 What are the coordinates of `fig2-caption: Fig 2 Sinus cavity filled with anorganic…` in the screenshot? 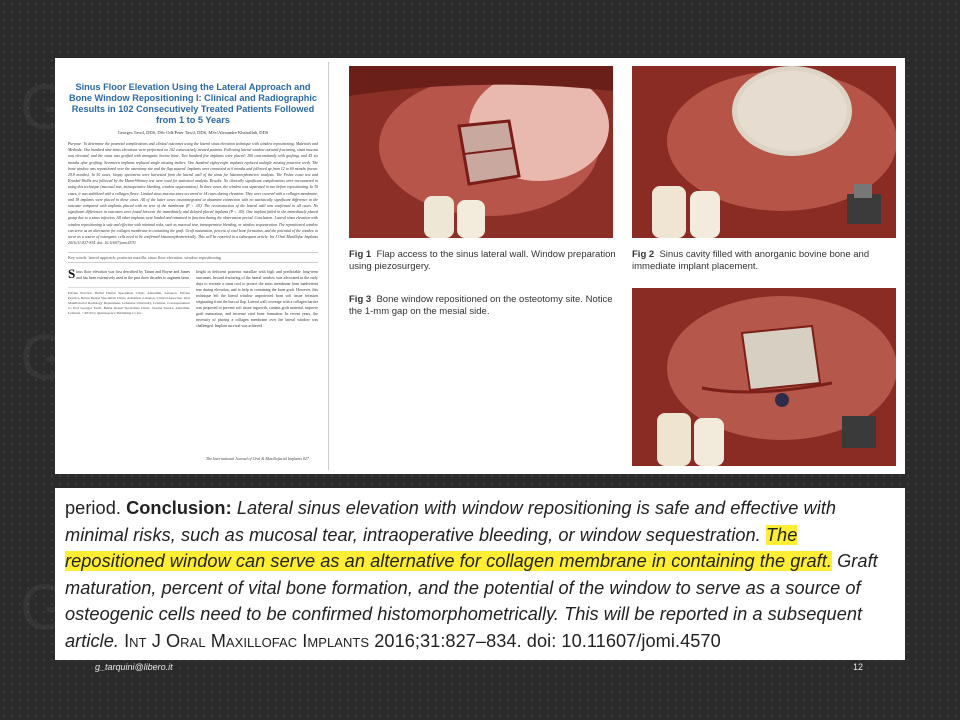 It's located at (766, 260).